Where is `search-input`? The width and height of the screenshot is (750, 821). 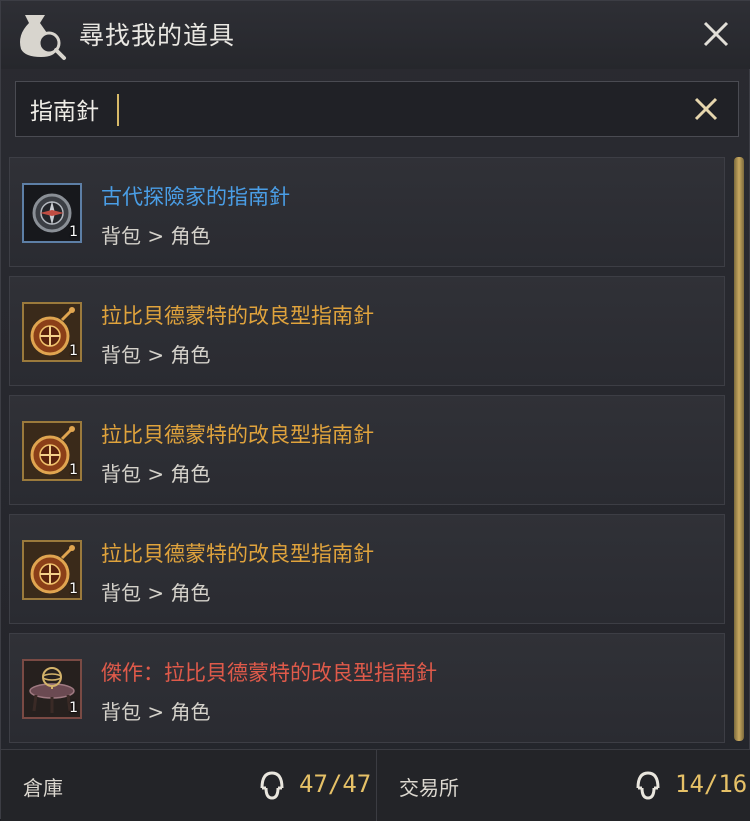
search-input is located at coordinates (346, 109).